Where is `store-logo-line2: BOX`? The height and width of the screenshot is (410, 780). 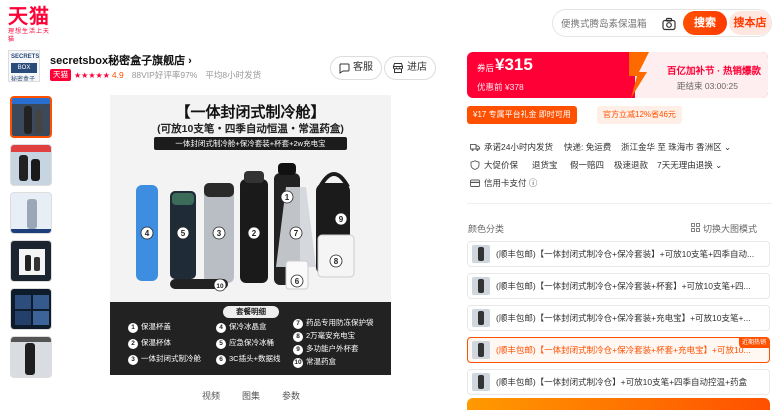 store-logo-line2: BOX is located at coordinates (24, 68).